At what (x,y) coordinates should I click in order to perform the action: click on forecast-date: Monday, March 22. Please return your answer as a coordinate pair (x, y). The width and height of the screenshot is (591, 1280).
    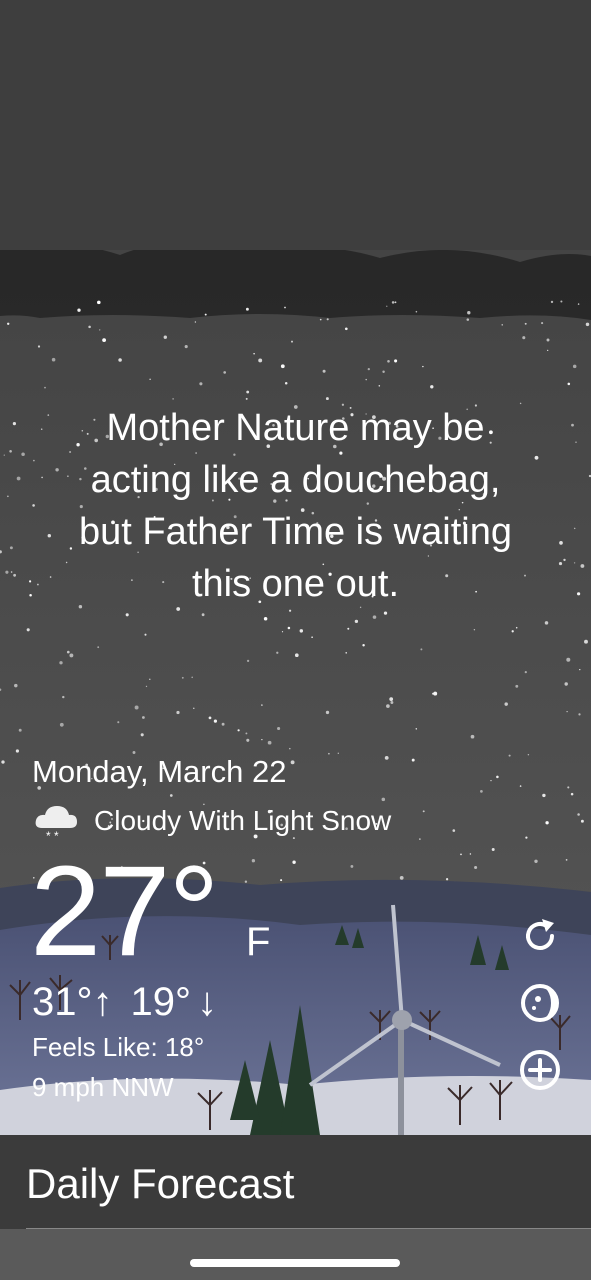
    Looking at the image, I should click on (159, 771).